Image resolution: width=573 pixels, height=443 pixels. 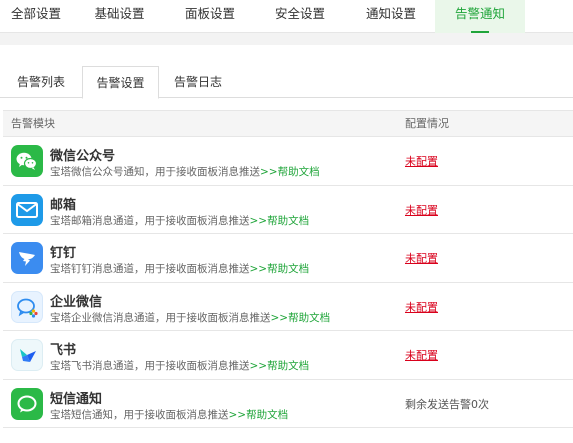 I want to click on column-header-status: 配置情况, so click(x=427, y=123).